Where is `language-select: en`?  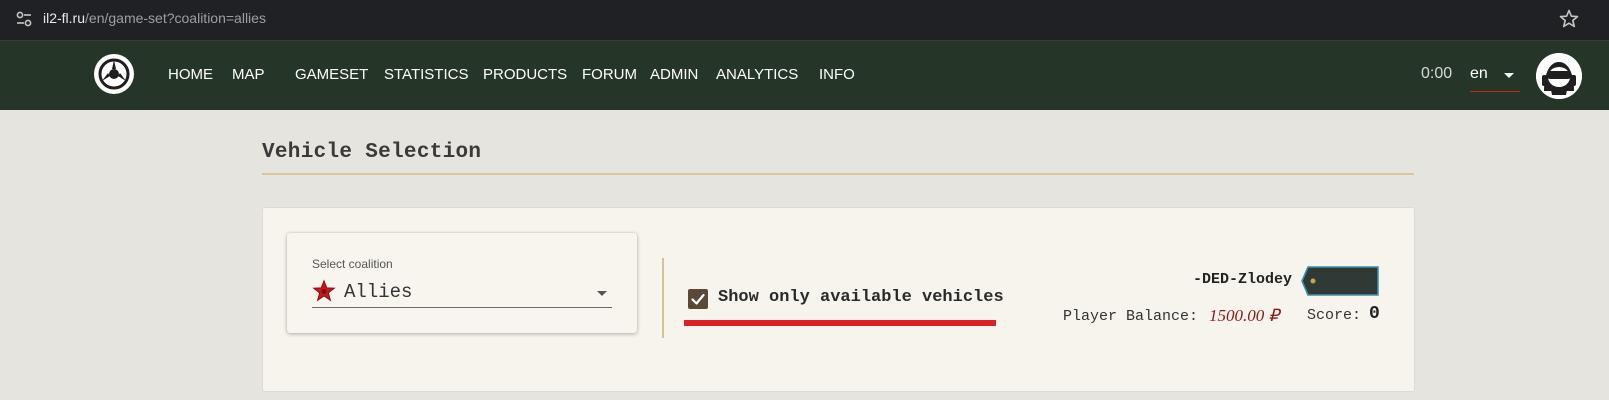
language-select: en is located at coordinates (1495, 75).